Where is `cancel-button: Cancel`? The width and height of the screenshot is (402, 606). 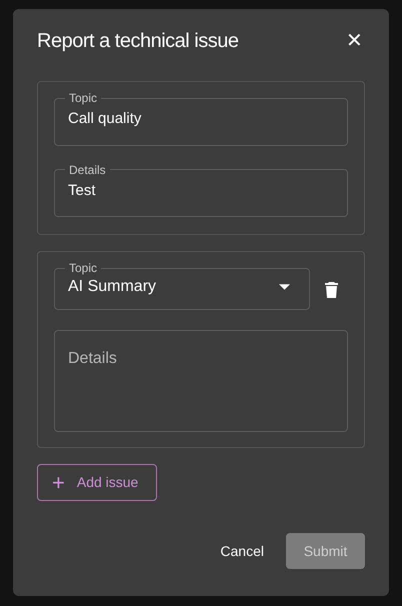 cancel-button: Cancel is located at coordinates (242, 551).